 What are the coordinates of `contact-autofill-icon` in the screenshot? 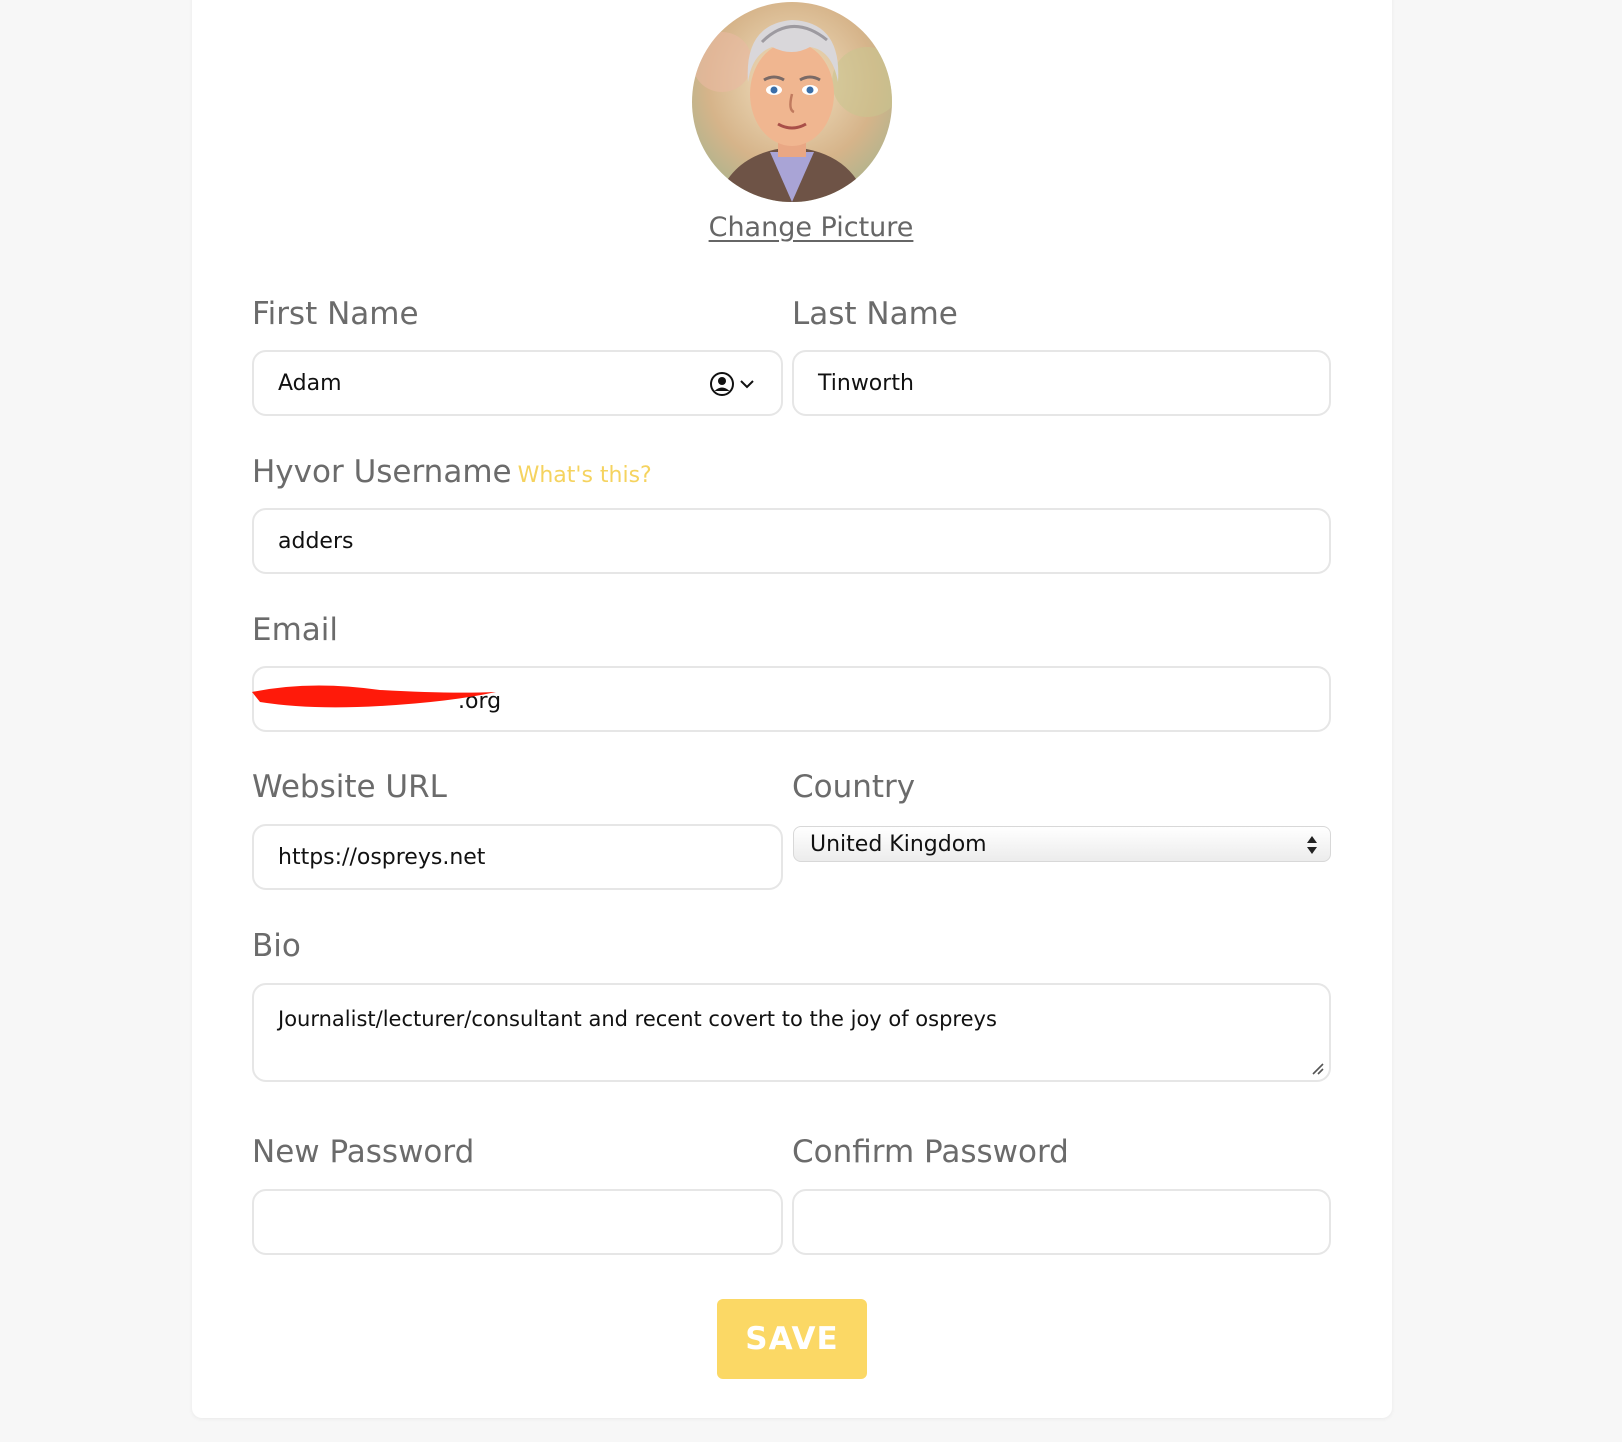 It's located at (732, 384).